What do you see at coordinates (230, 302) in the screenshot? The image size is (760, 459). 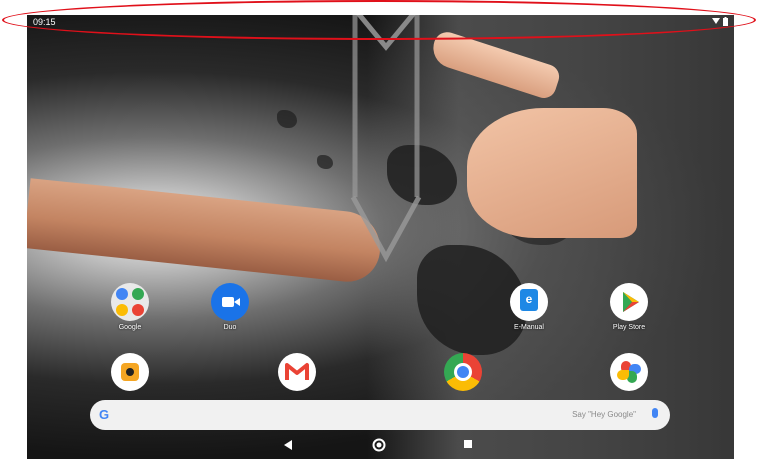 I see `duo-icon` at bounding box center [230, 302].